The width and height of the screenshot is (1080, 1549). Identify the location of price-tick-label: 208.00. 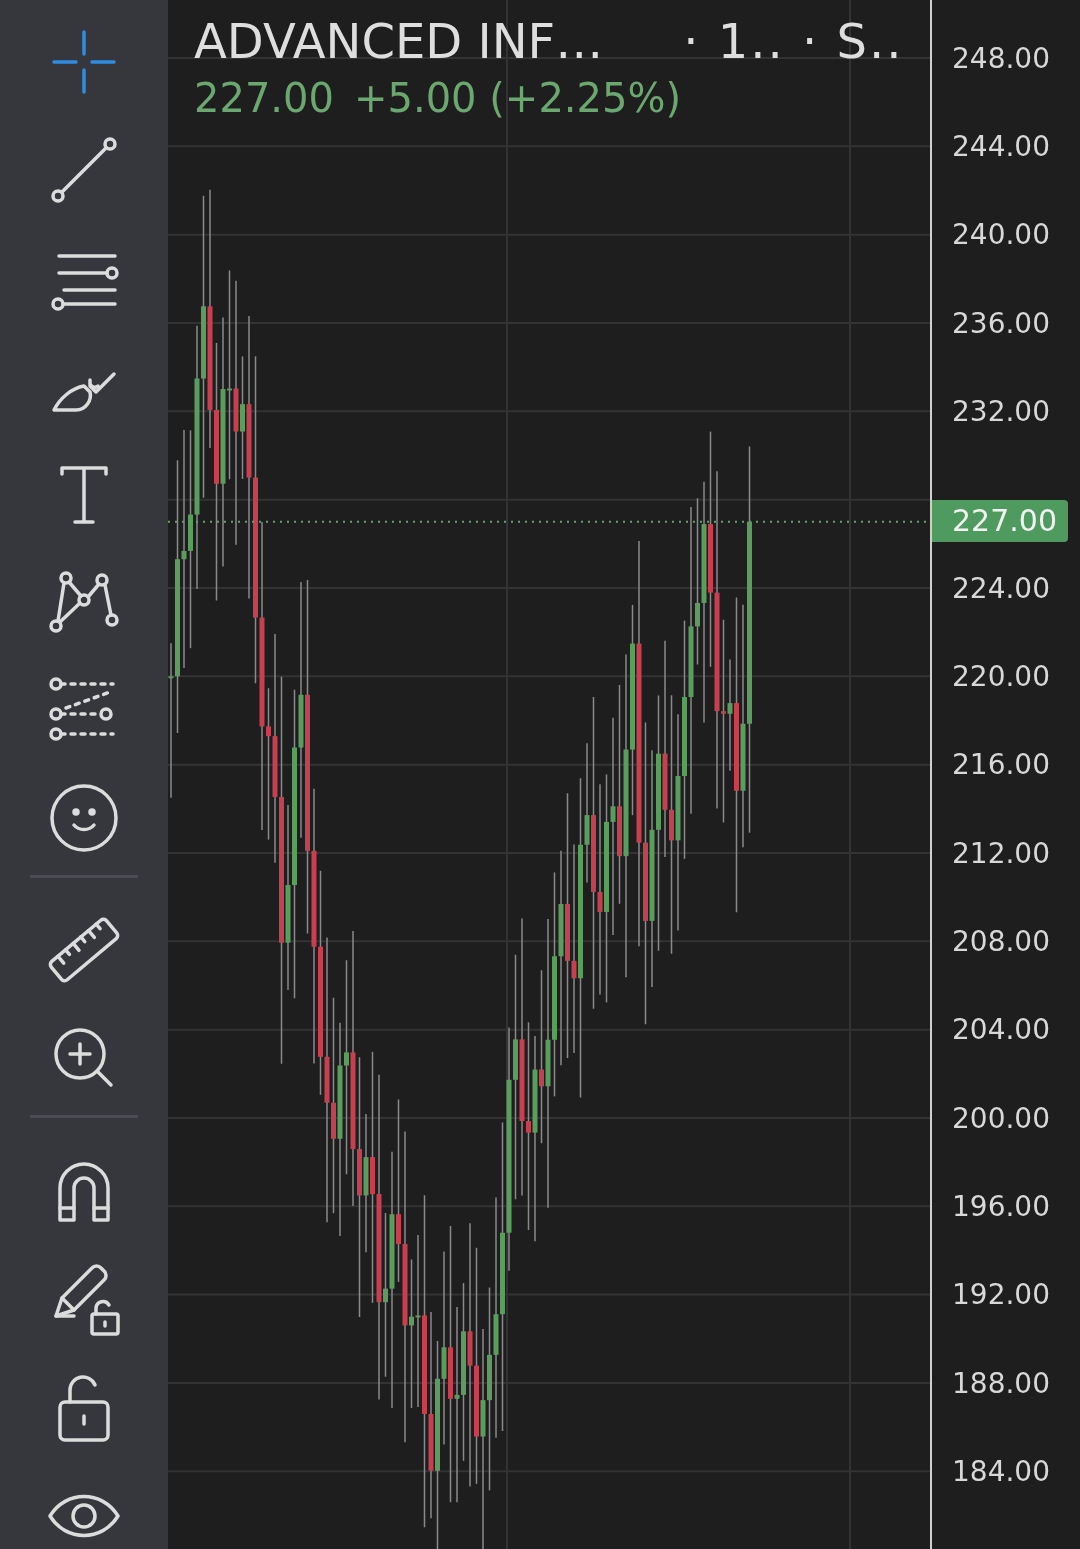
(1001, 941).